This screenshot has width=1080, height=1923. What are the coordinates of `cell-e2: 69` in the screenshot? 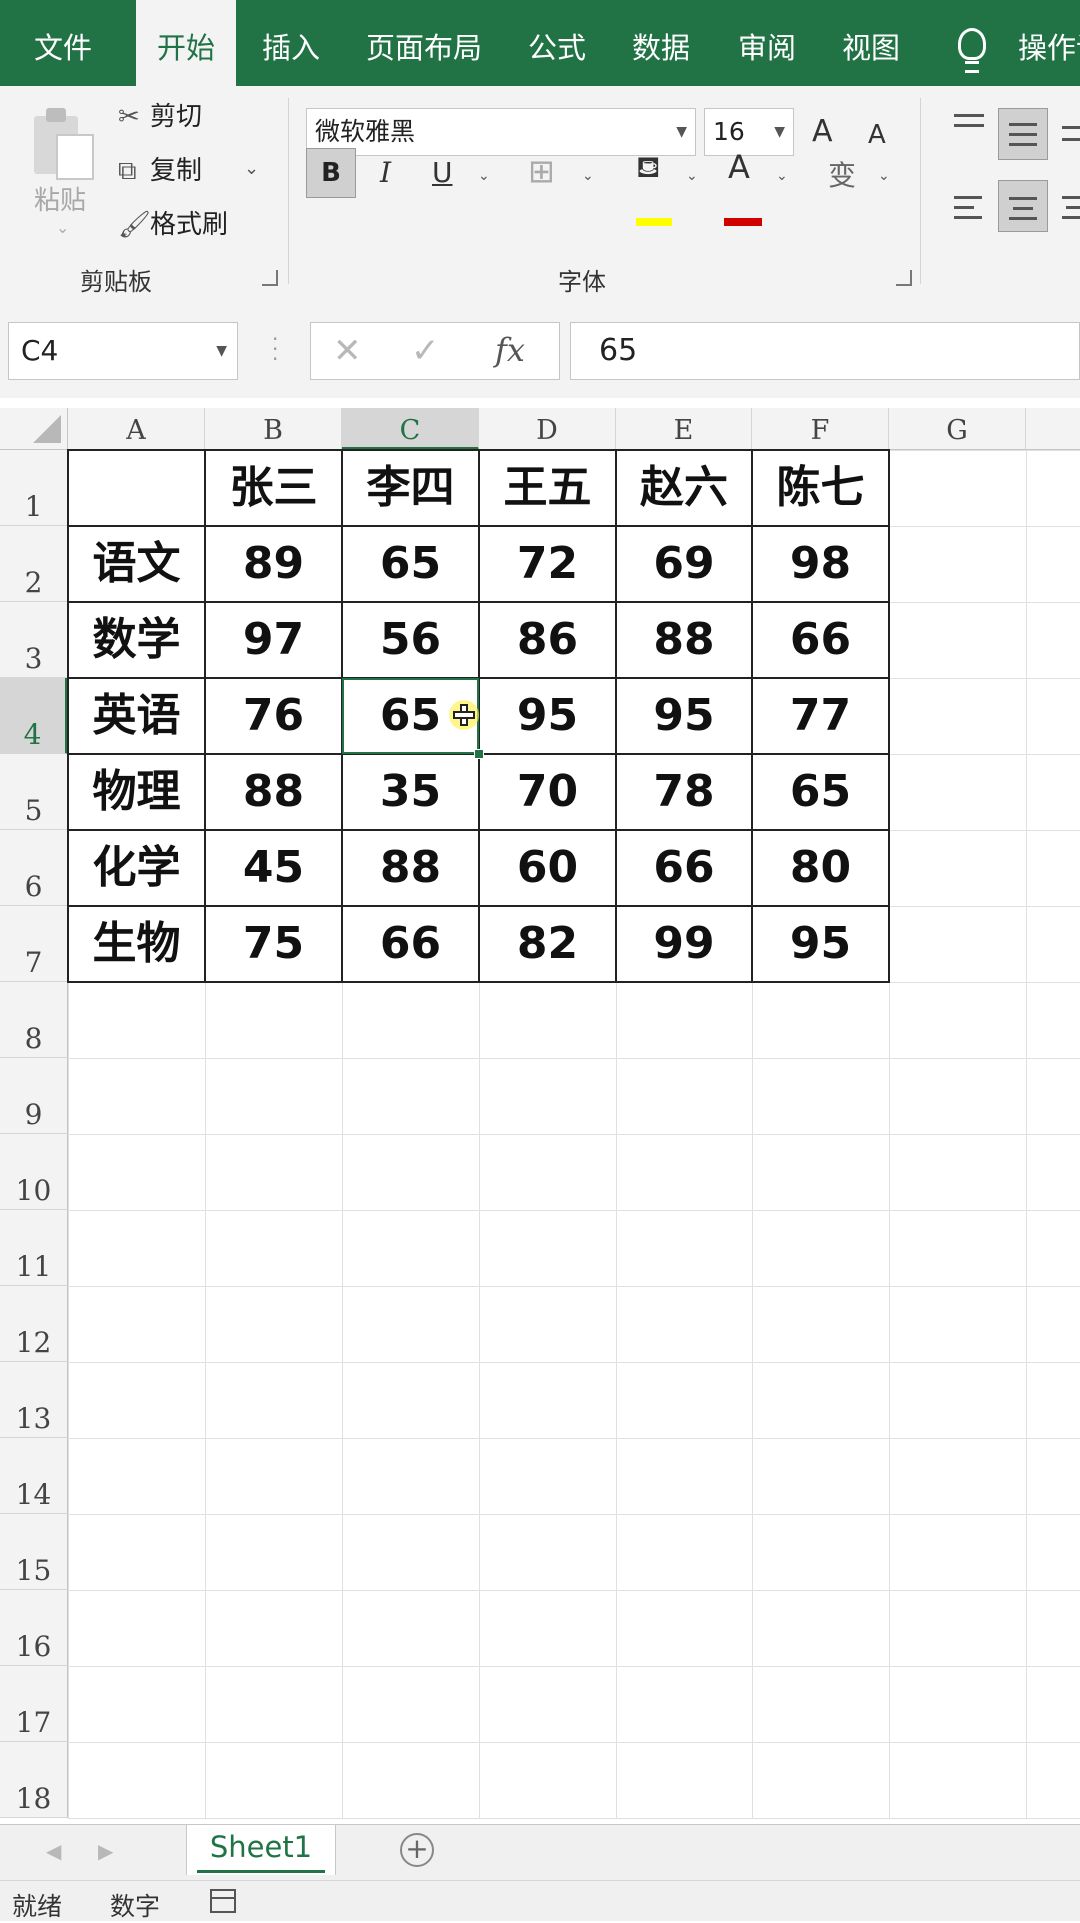 It's located at (684, 564).